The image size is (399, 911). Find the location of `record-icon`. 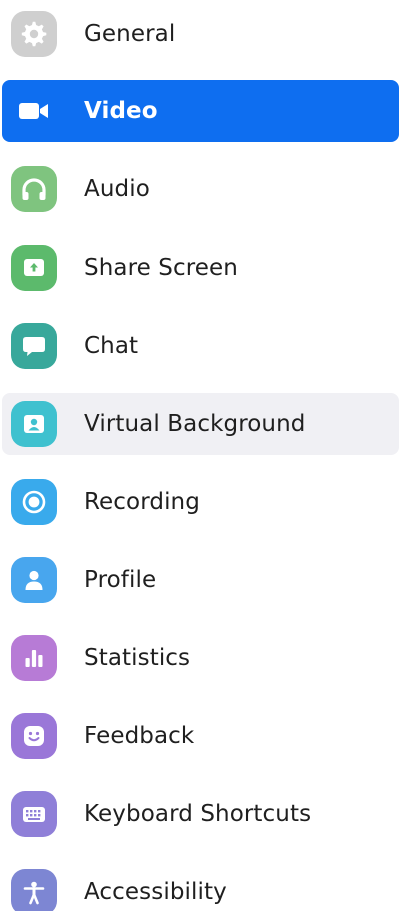

record-icon is located at coordinates (34, 502).